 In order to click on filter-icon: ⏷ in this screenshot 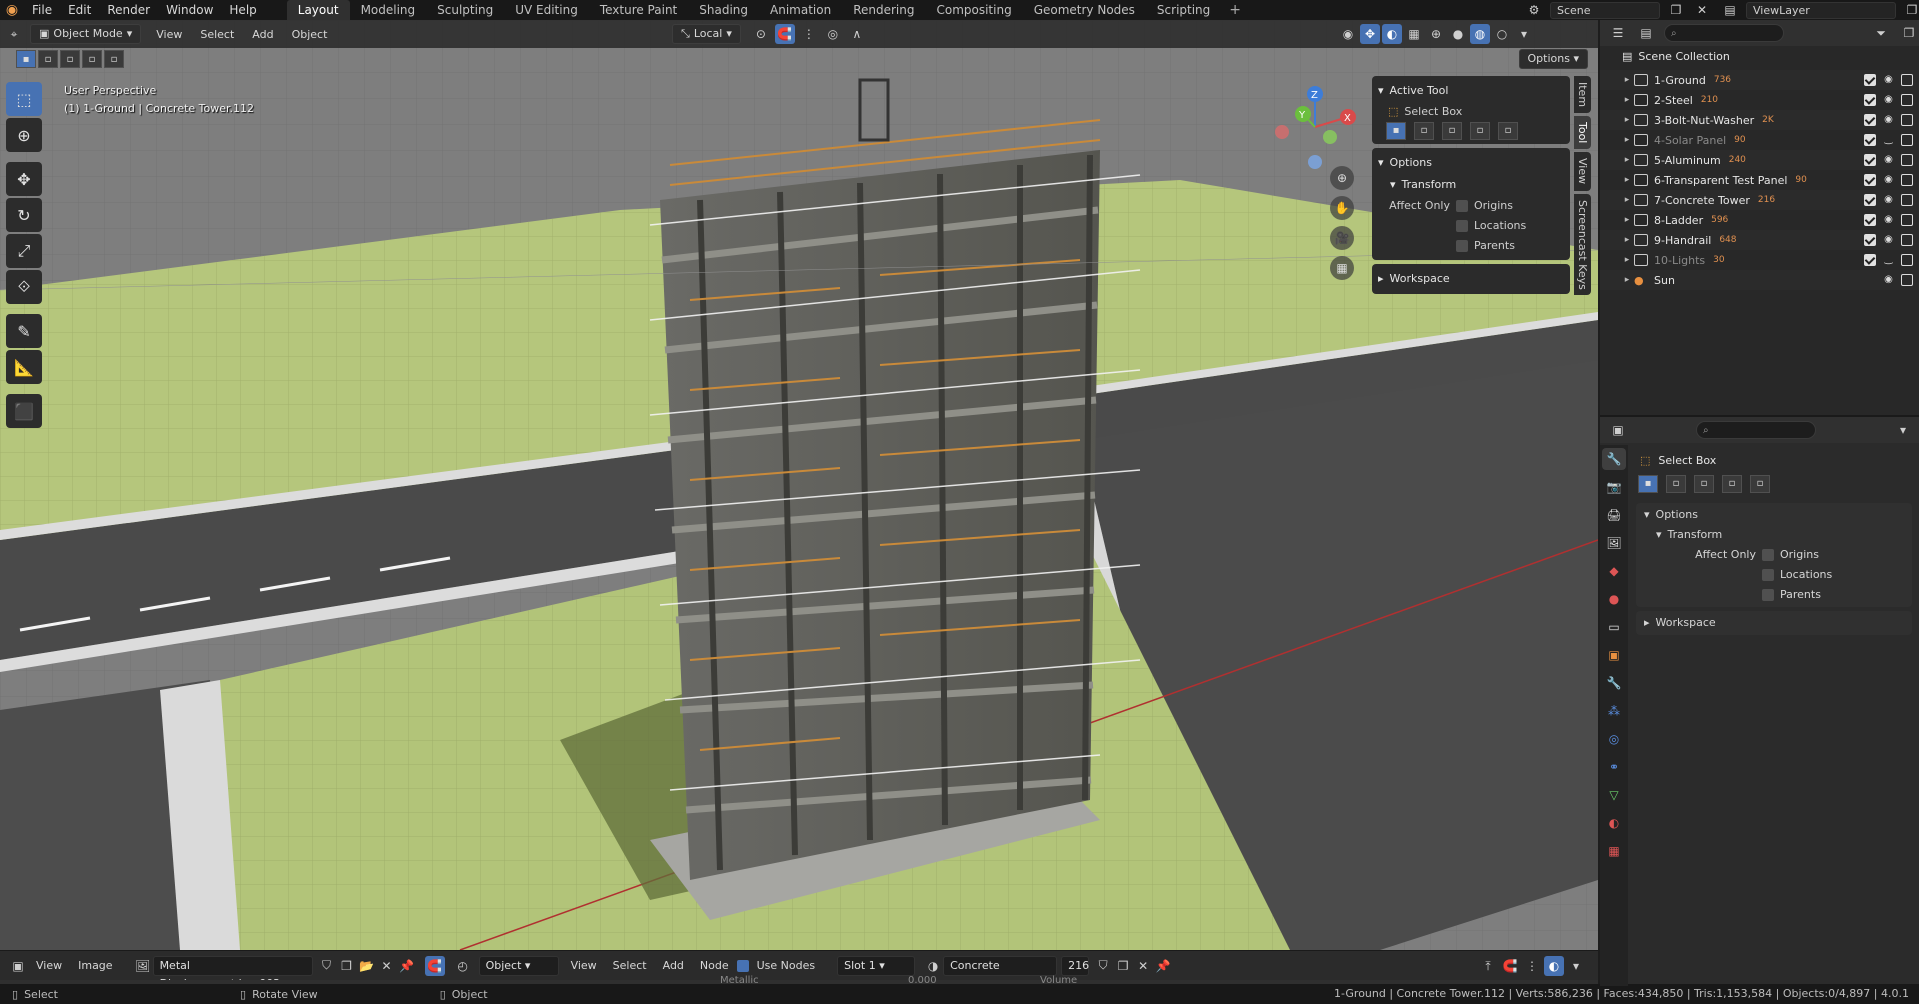, I will do `click(1881, 33)`.